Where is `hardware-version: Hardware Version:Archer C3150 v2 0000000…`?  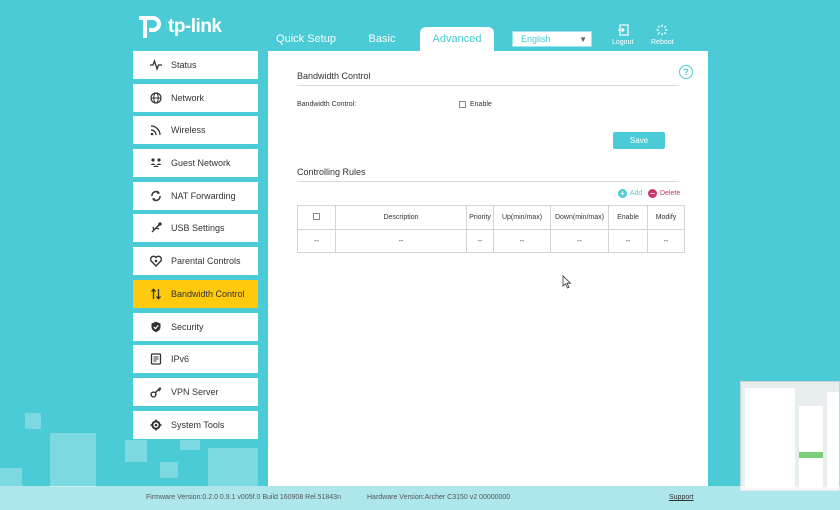 hardware-version: Hardware Version:Archer C3150 v2 0000000… is located at coordinates (439, 497).